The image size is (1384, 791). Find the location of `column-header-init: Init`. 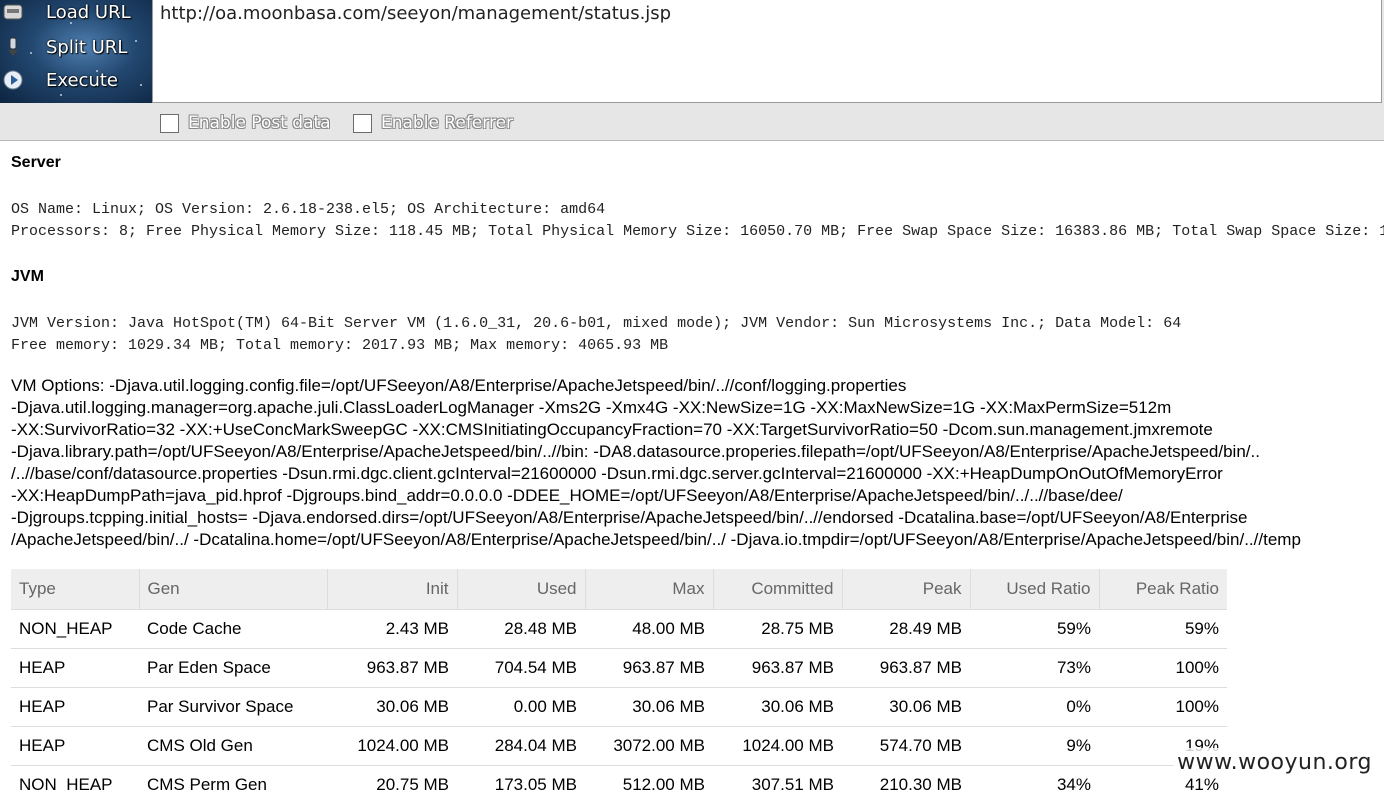

column-header-init: Init is located at coordinates (392, 589).